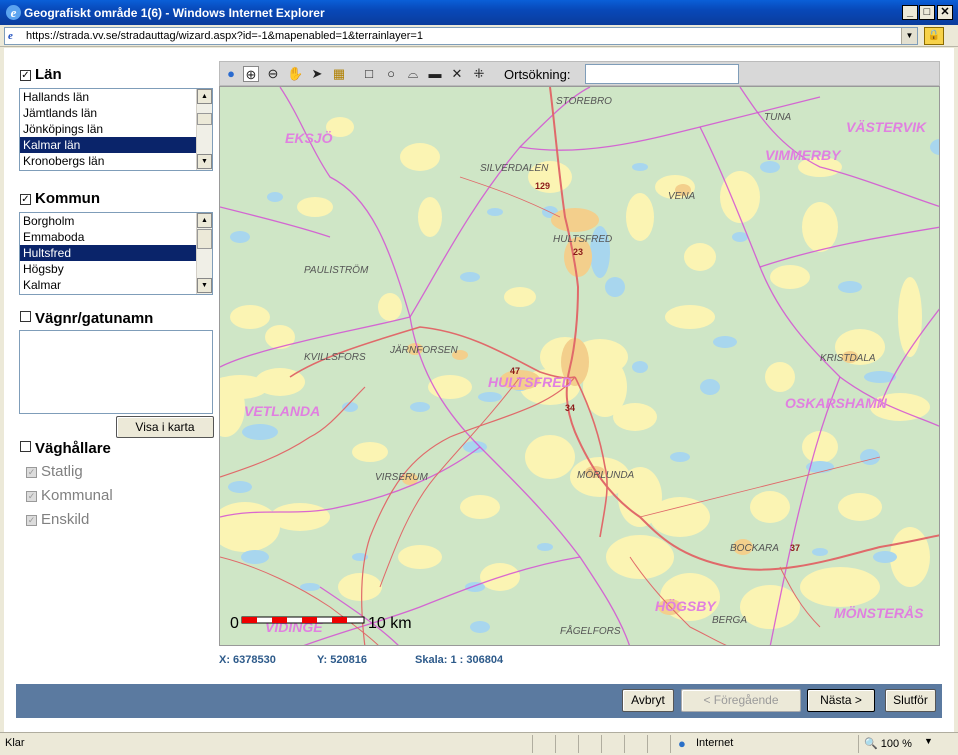  Describe the element at coordinates (247, 660) in the screenshot. I see `coord-x: X: 6378530` at that location.